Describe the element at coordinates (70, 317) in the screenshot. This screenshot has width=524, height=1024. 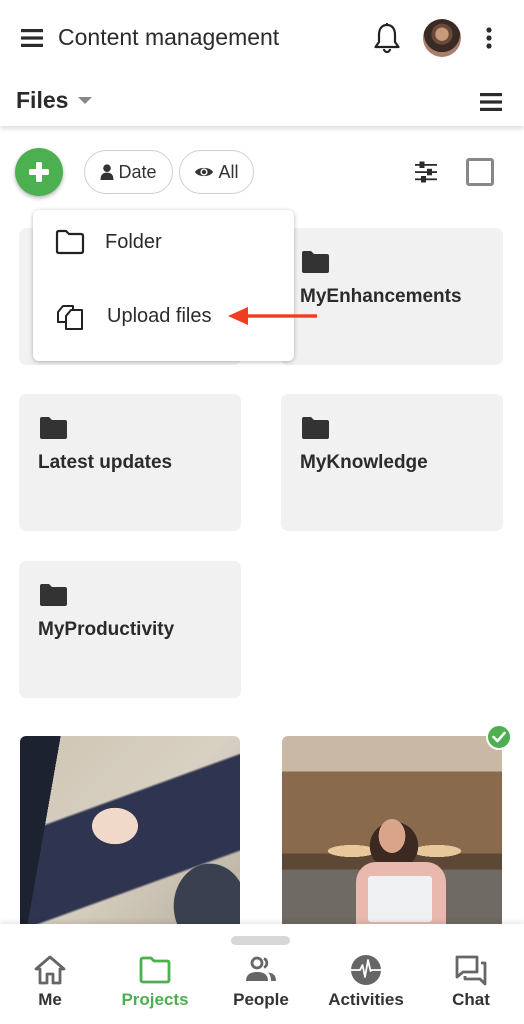
I see `copy-files-icon` at that location.